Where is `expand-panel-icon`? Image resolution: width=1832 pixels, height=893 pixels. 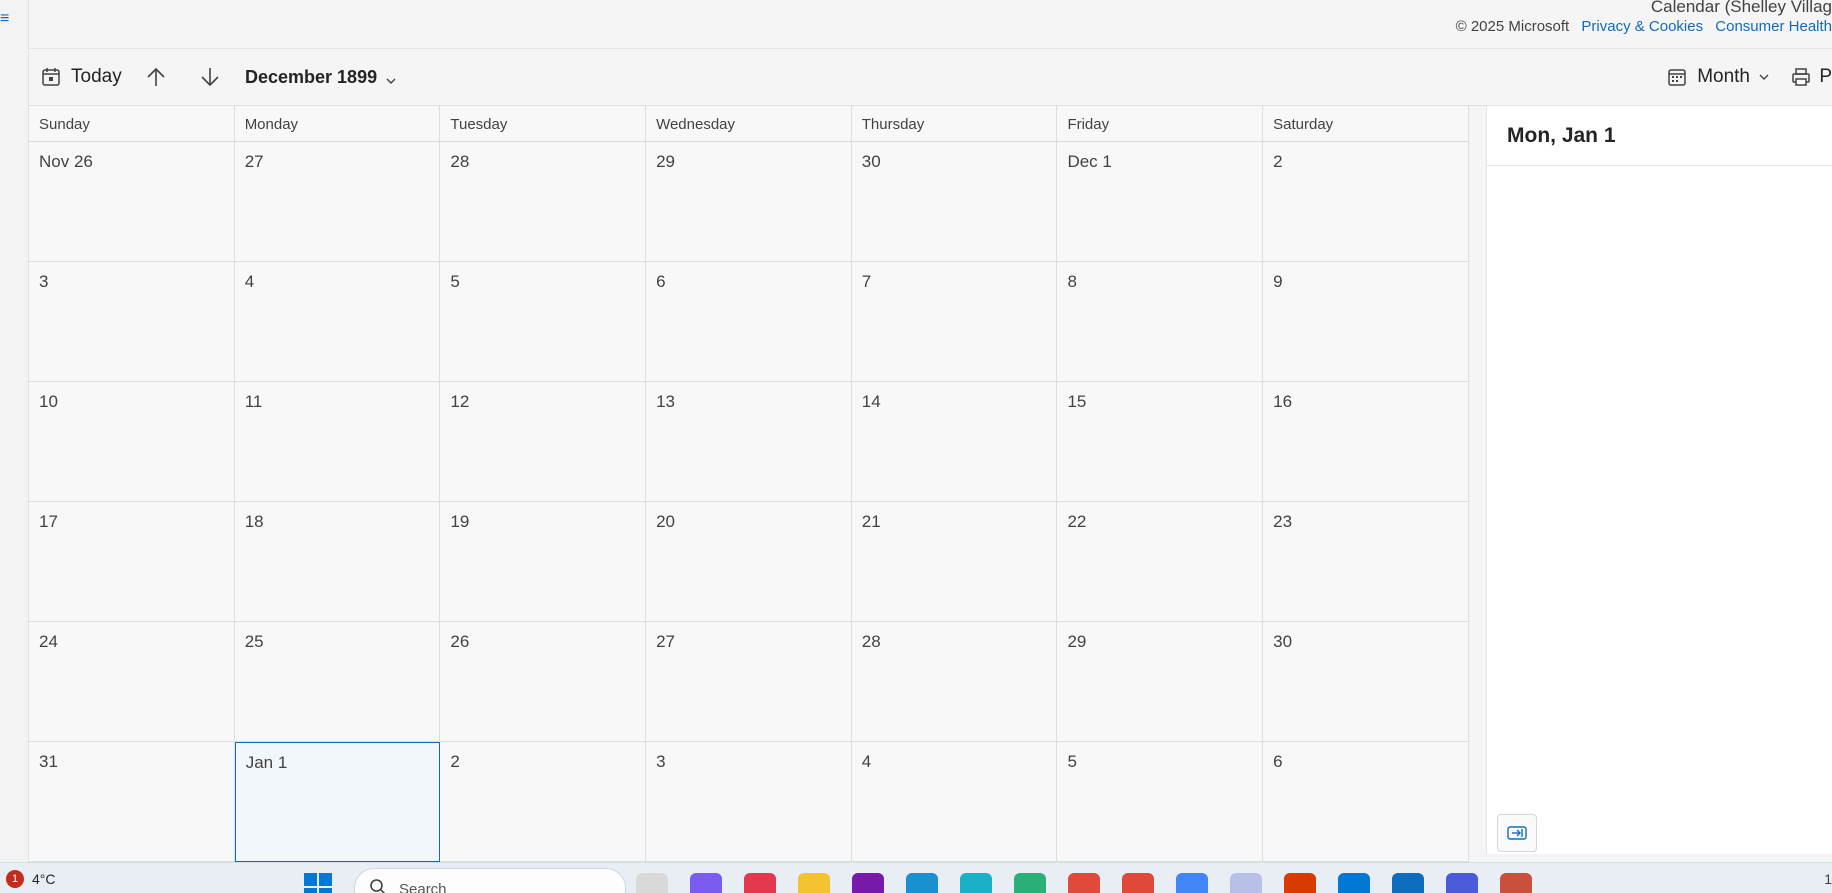
expand-panel-icon is located at coordinates (1517, 833).